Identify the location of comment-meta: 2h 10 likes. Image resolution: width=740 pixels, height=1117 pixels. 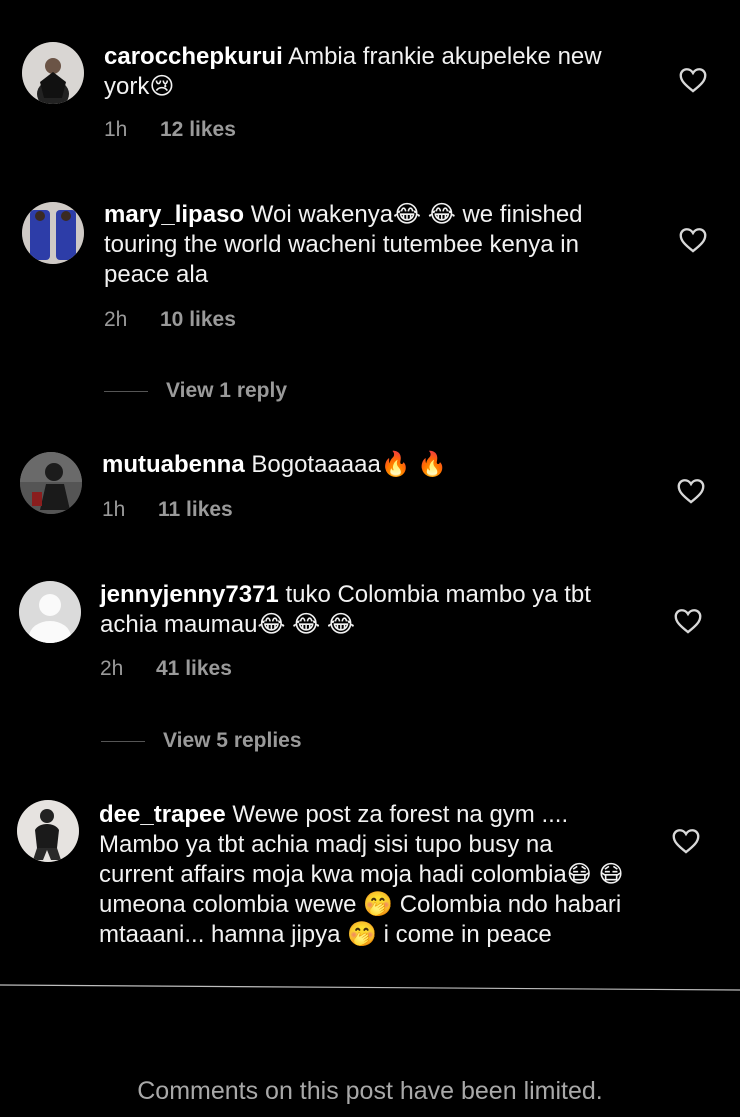
(170, 320).